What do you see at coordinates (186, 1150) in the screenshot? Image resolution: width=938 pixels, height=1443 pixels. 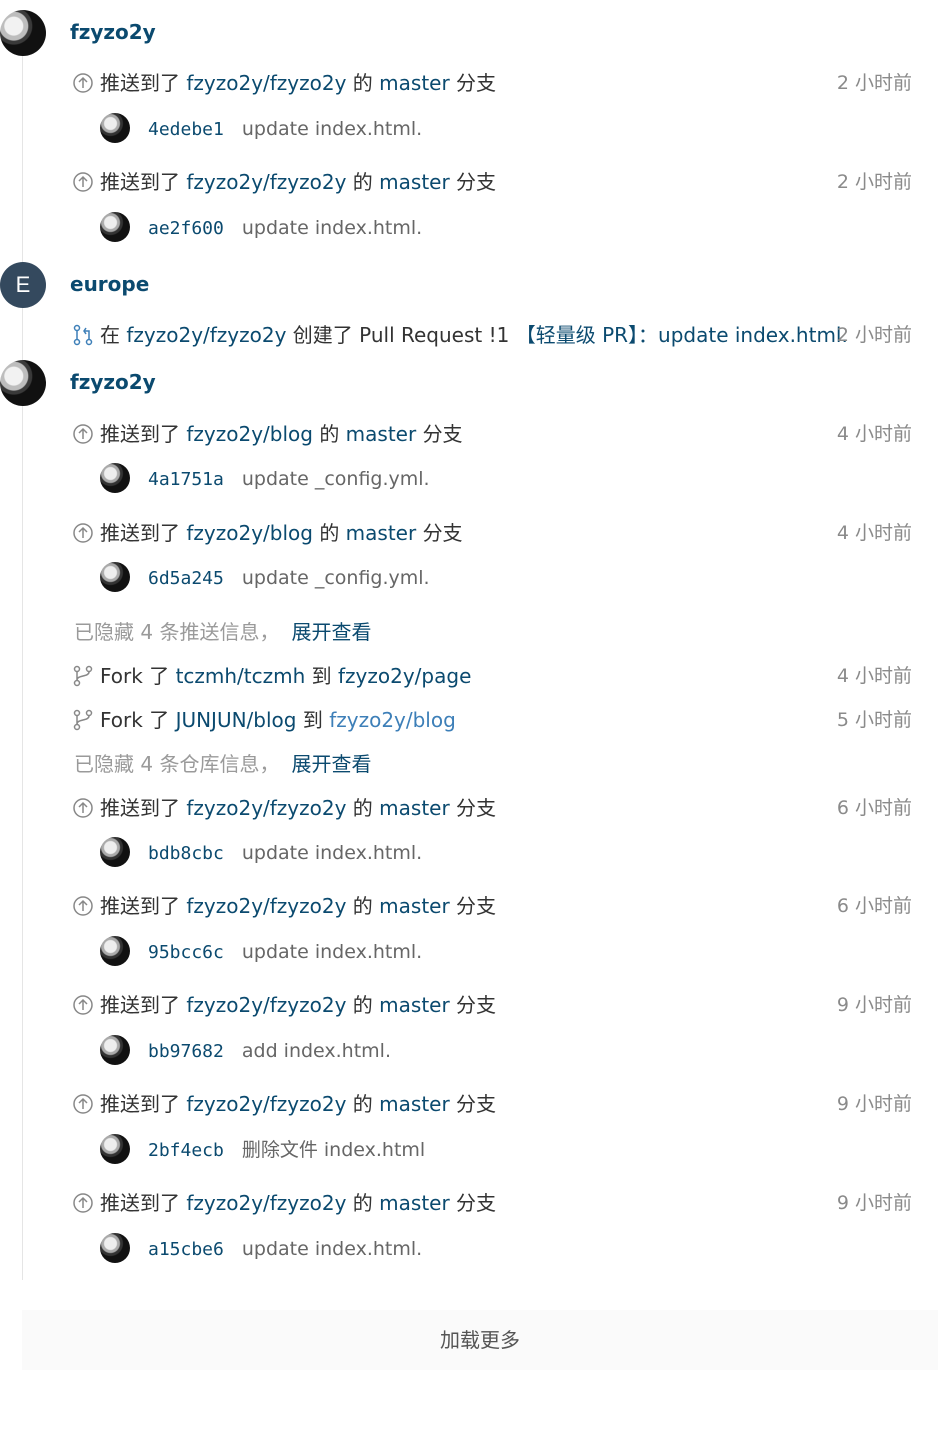 I see `commit-sha-link: 2bf4ecb` at bounding box center [186, 1150].